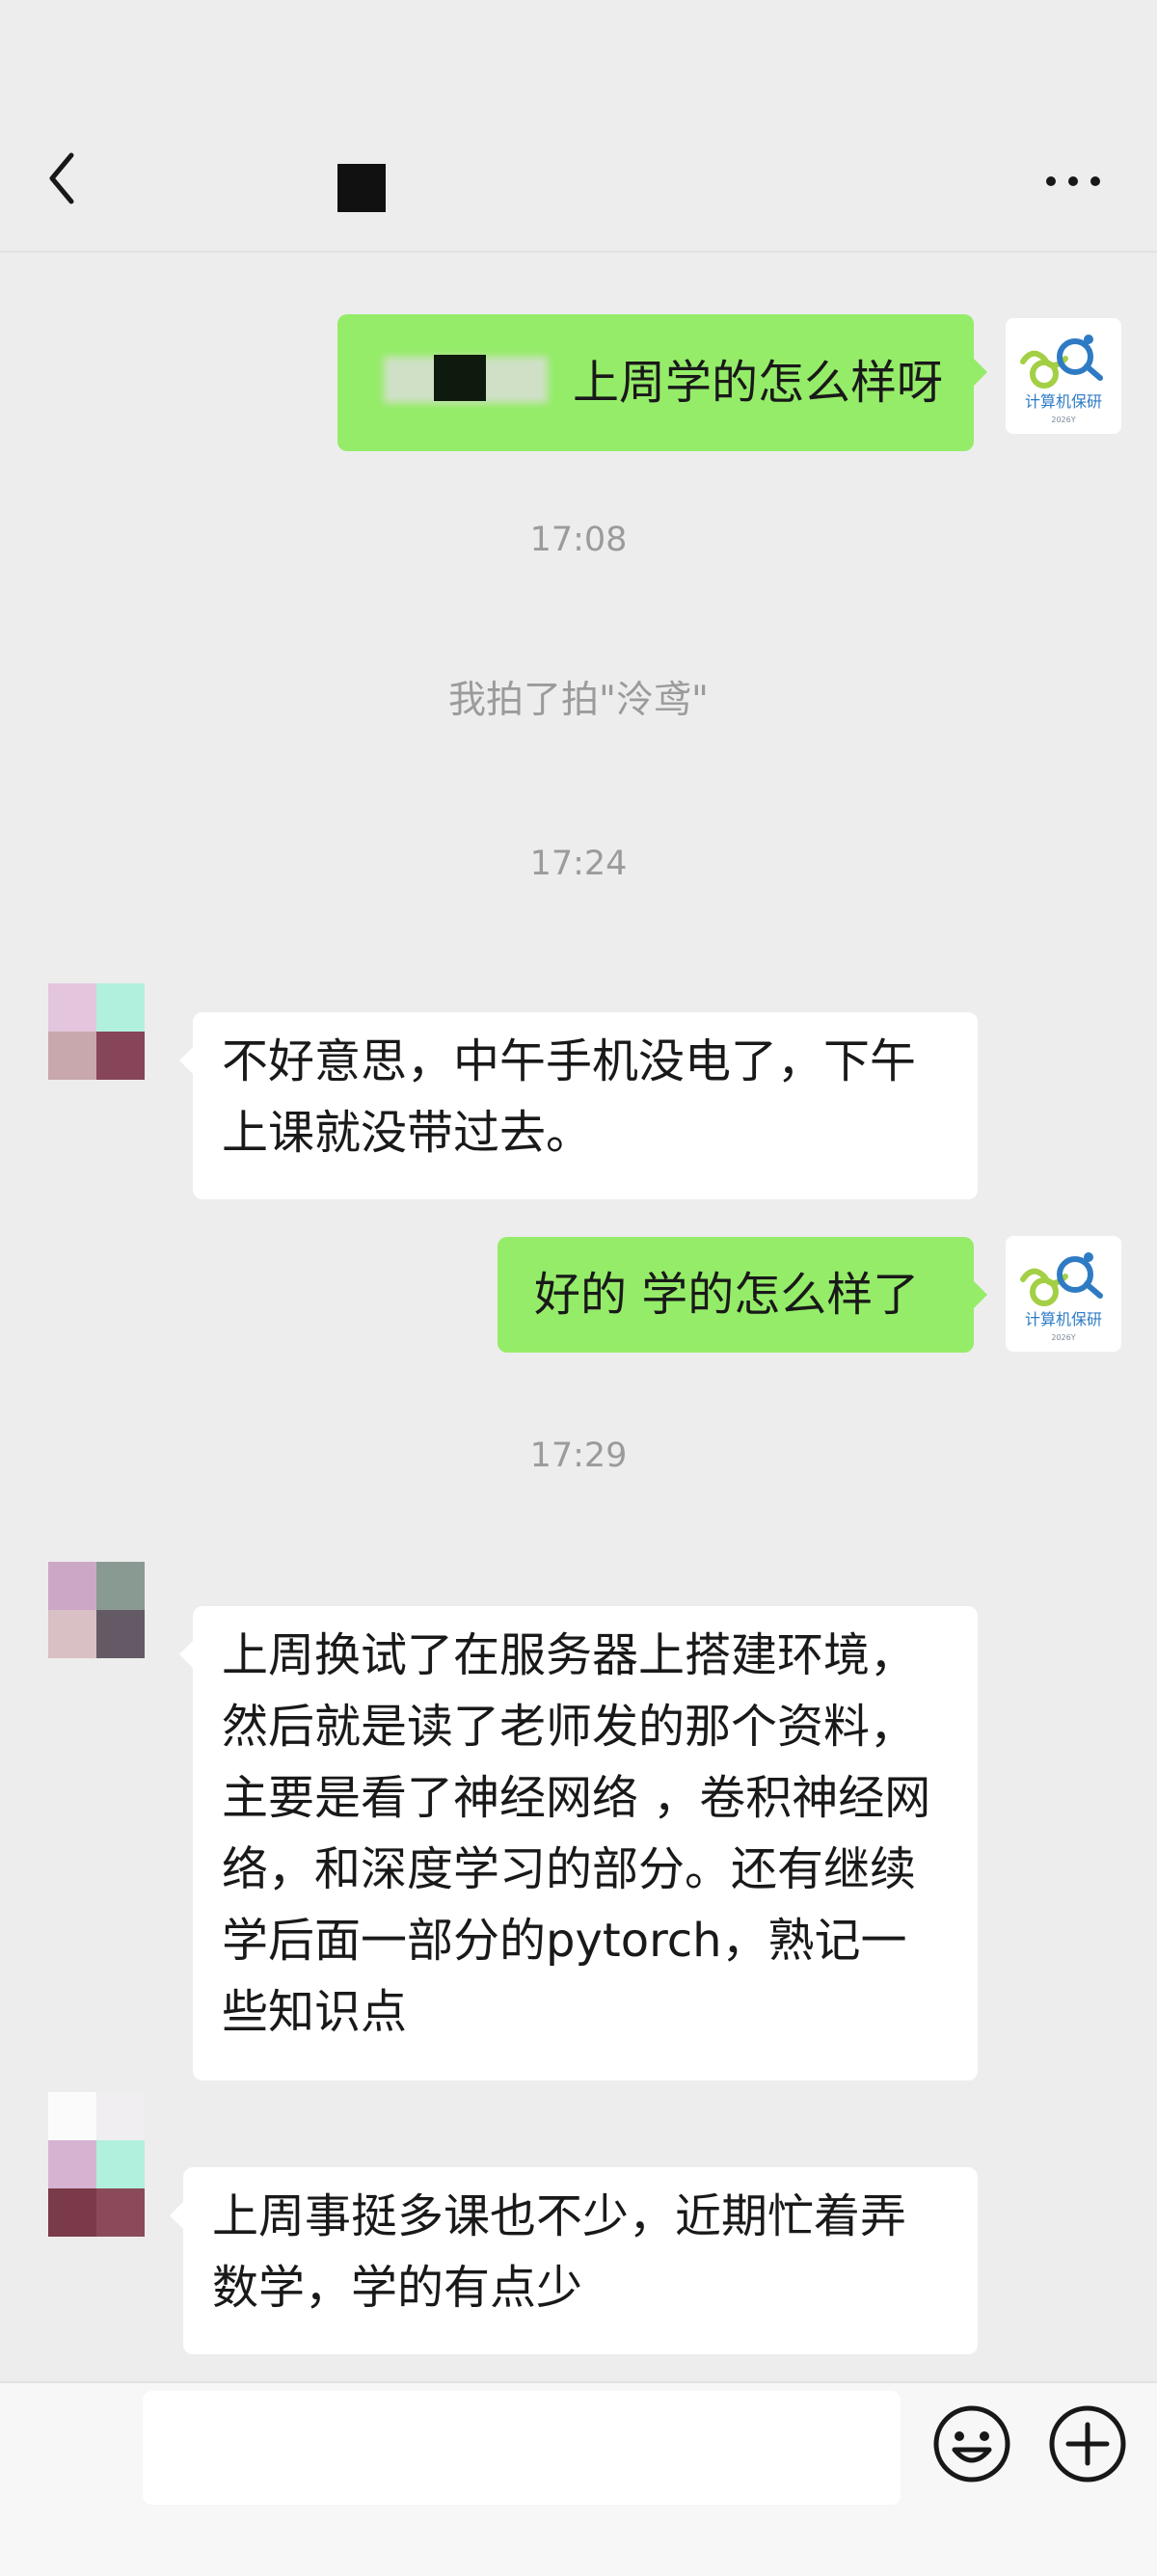 This screenshot has width=1157, height=2576. What do you see at coordinates (522, 2448) in the screenshot?
I see `message-input` at bounding box center [522, 2448].